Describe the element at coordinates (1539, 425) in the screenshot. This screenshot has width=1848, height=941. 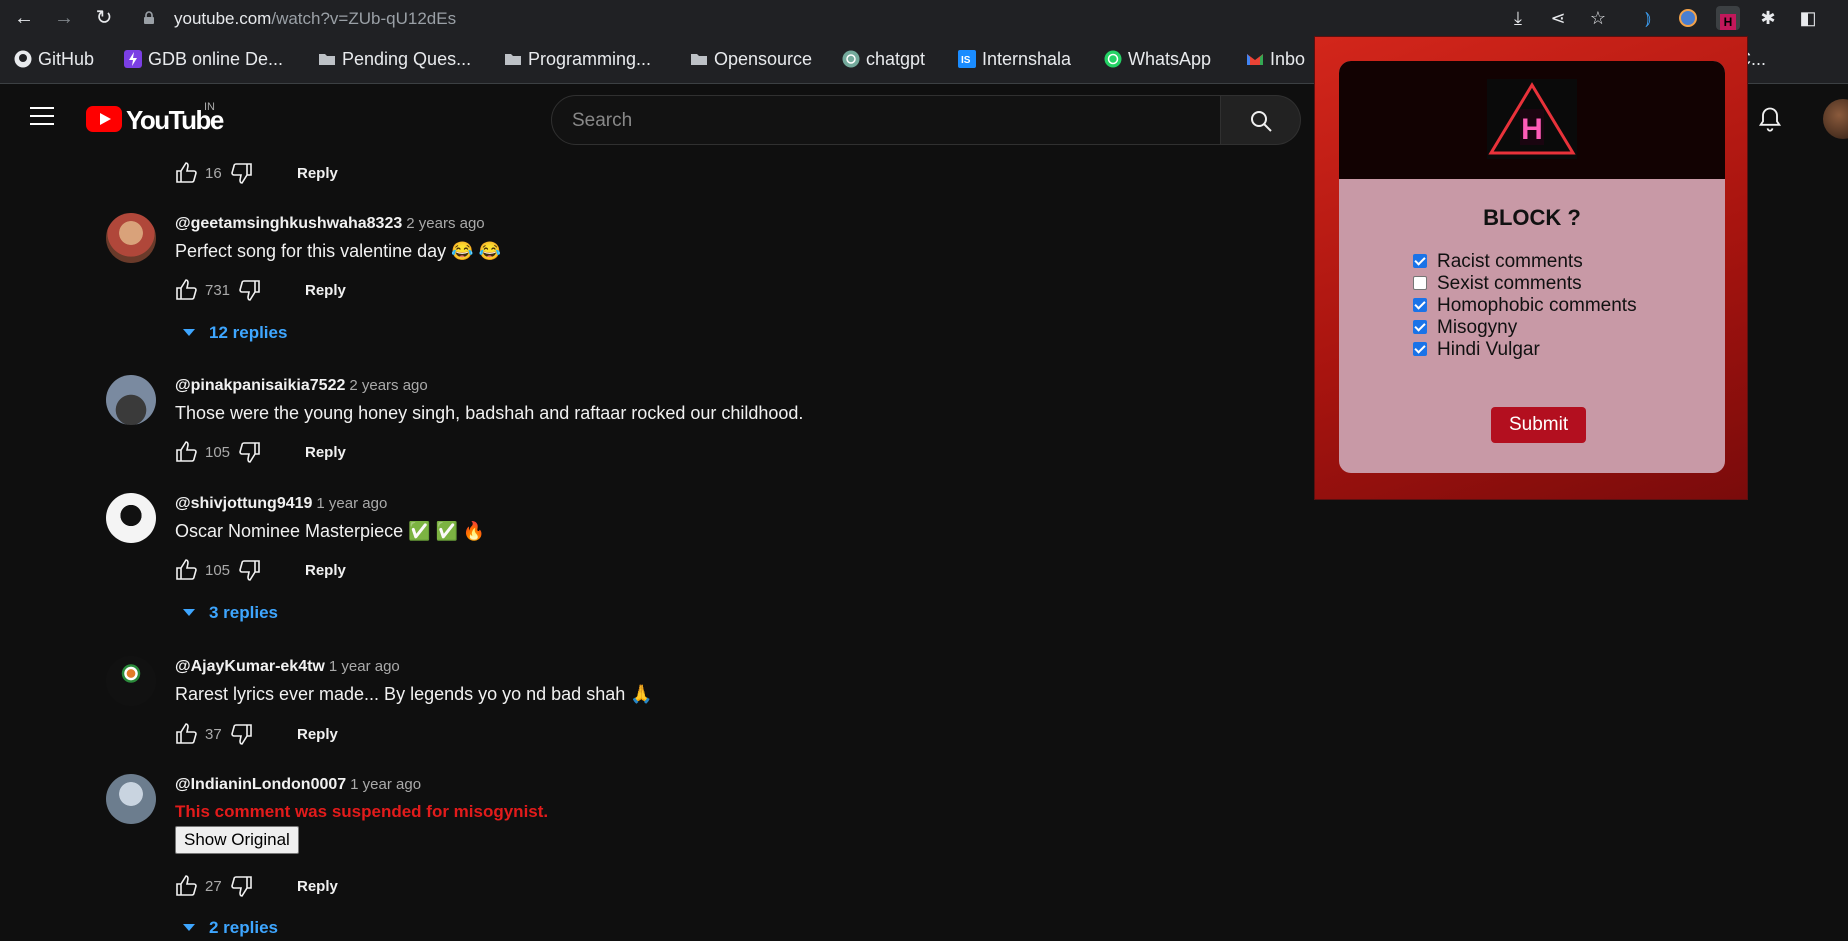
I see `submit-button: Submit` at that location.